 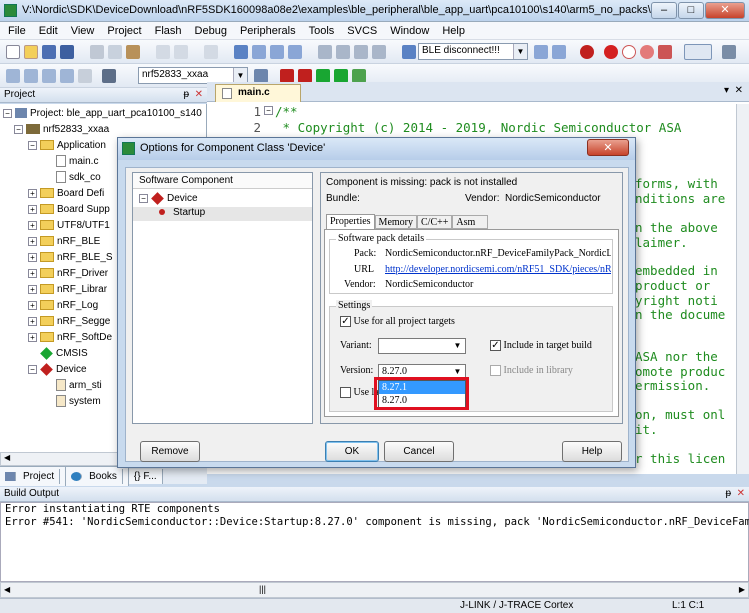 What do you see at coordinates (168, 198) in the screenshot?
I see `component-device: − Device` at bounding box center [168, 198].